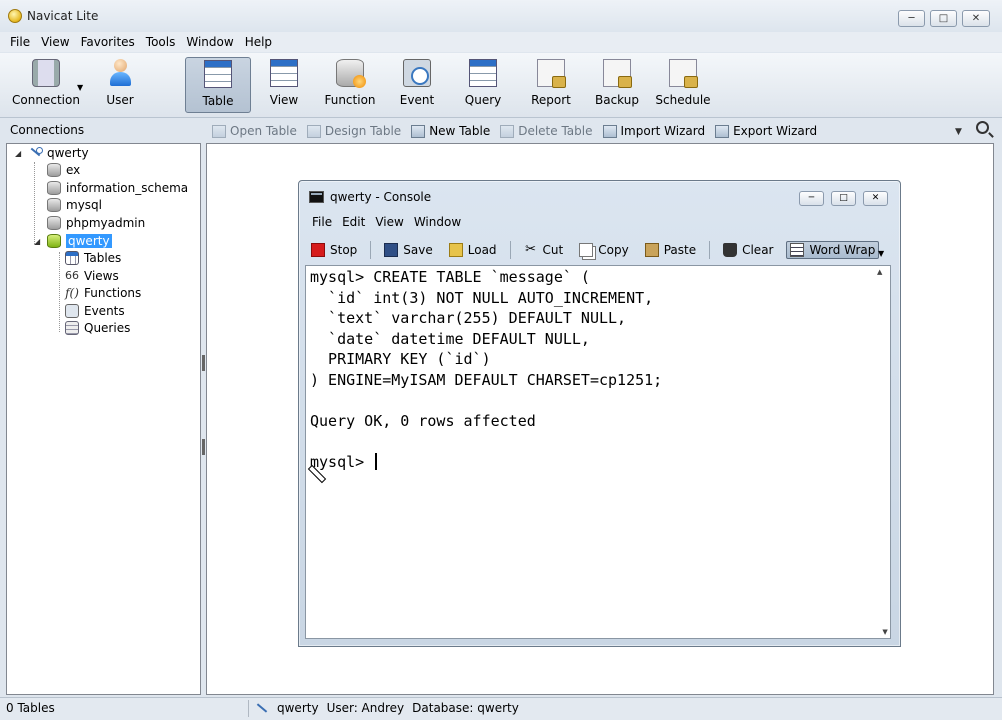 The width and height of the screenshot is (1002, 720). Describe the element at coordinates (833, 250) in the screenshot. I see `word-wrap-button: Word Wrap` at that location.